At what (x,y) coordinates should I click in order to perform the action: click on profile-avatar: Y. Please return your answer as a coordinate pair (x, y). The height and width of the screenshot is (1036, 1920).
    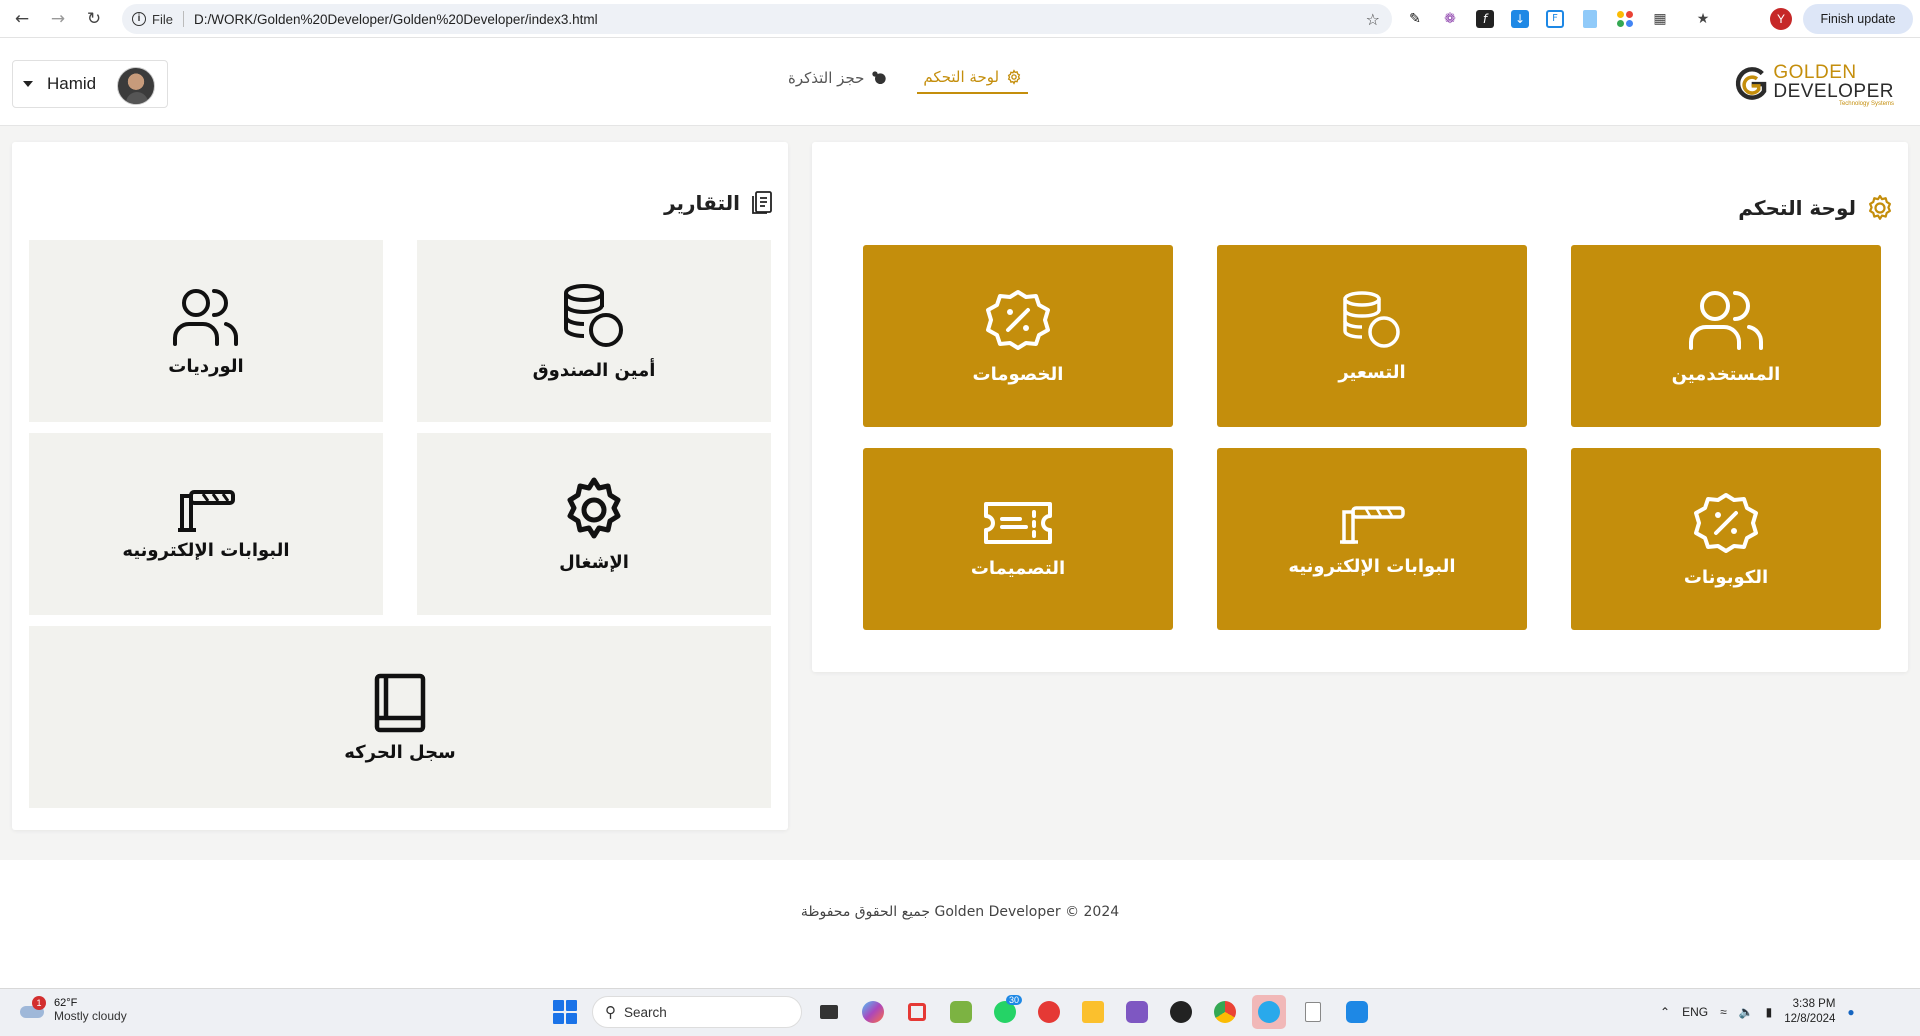
    Looking at the image, I should click on (1781, 19).